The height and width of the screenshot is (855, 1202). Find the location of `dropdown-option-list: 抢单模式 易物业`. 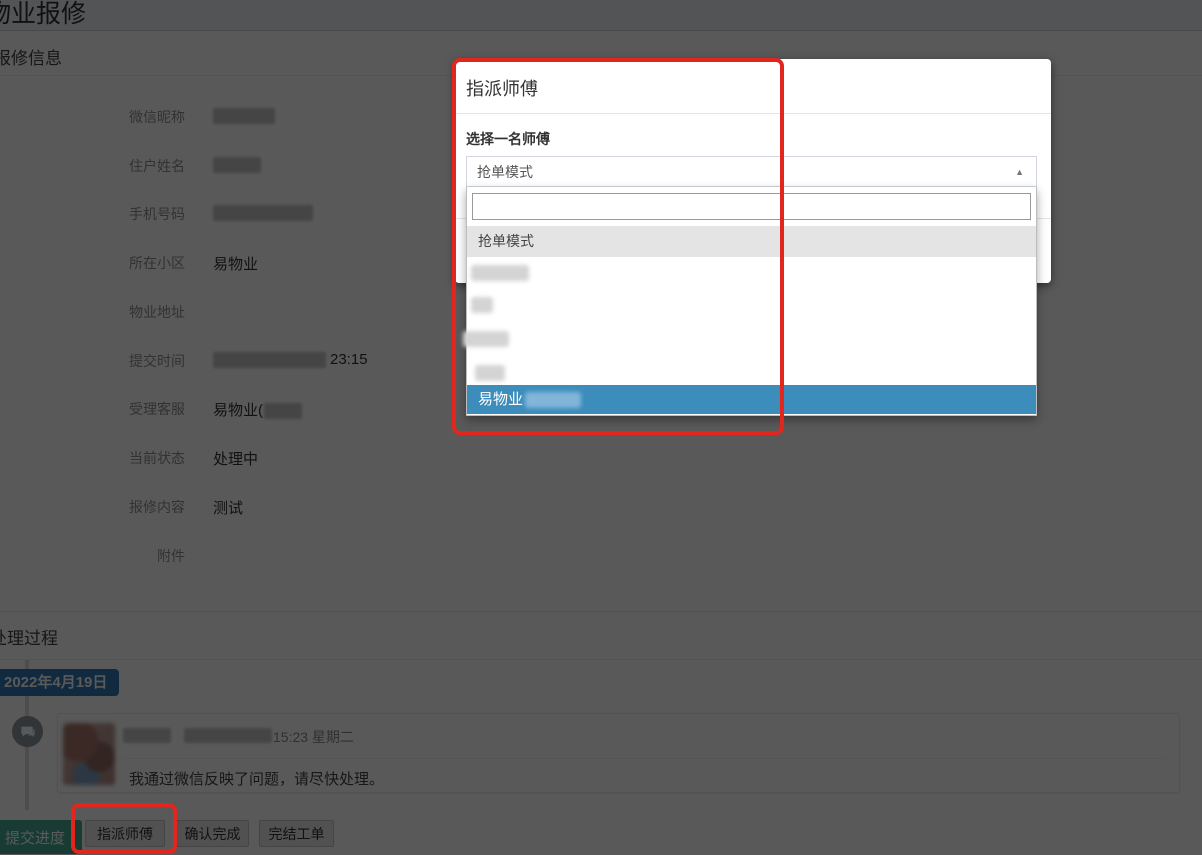

dropdown-option-list: 抢单模式 易物业 is located at coordinates (749, 320).